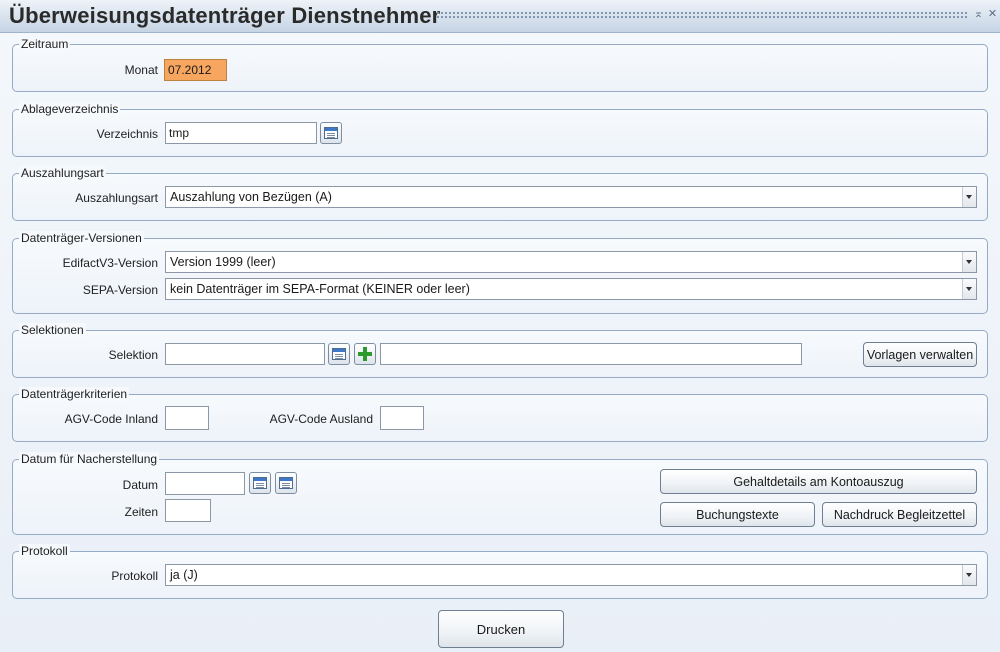 This screenshot has width=1000, height=652. I want to click on monat-input: 07.2012, so click(195, 70).